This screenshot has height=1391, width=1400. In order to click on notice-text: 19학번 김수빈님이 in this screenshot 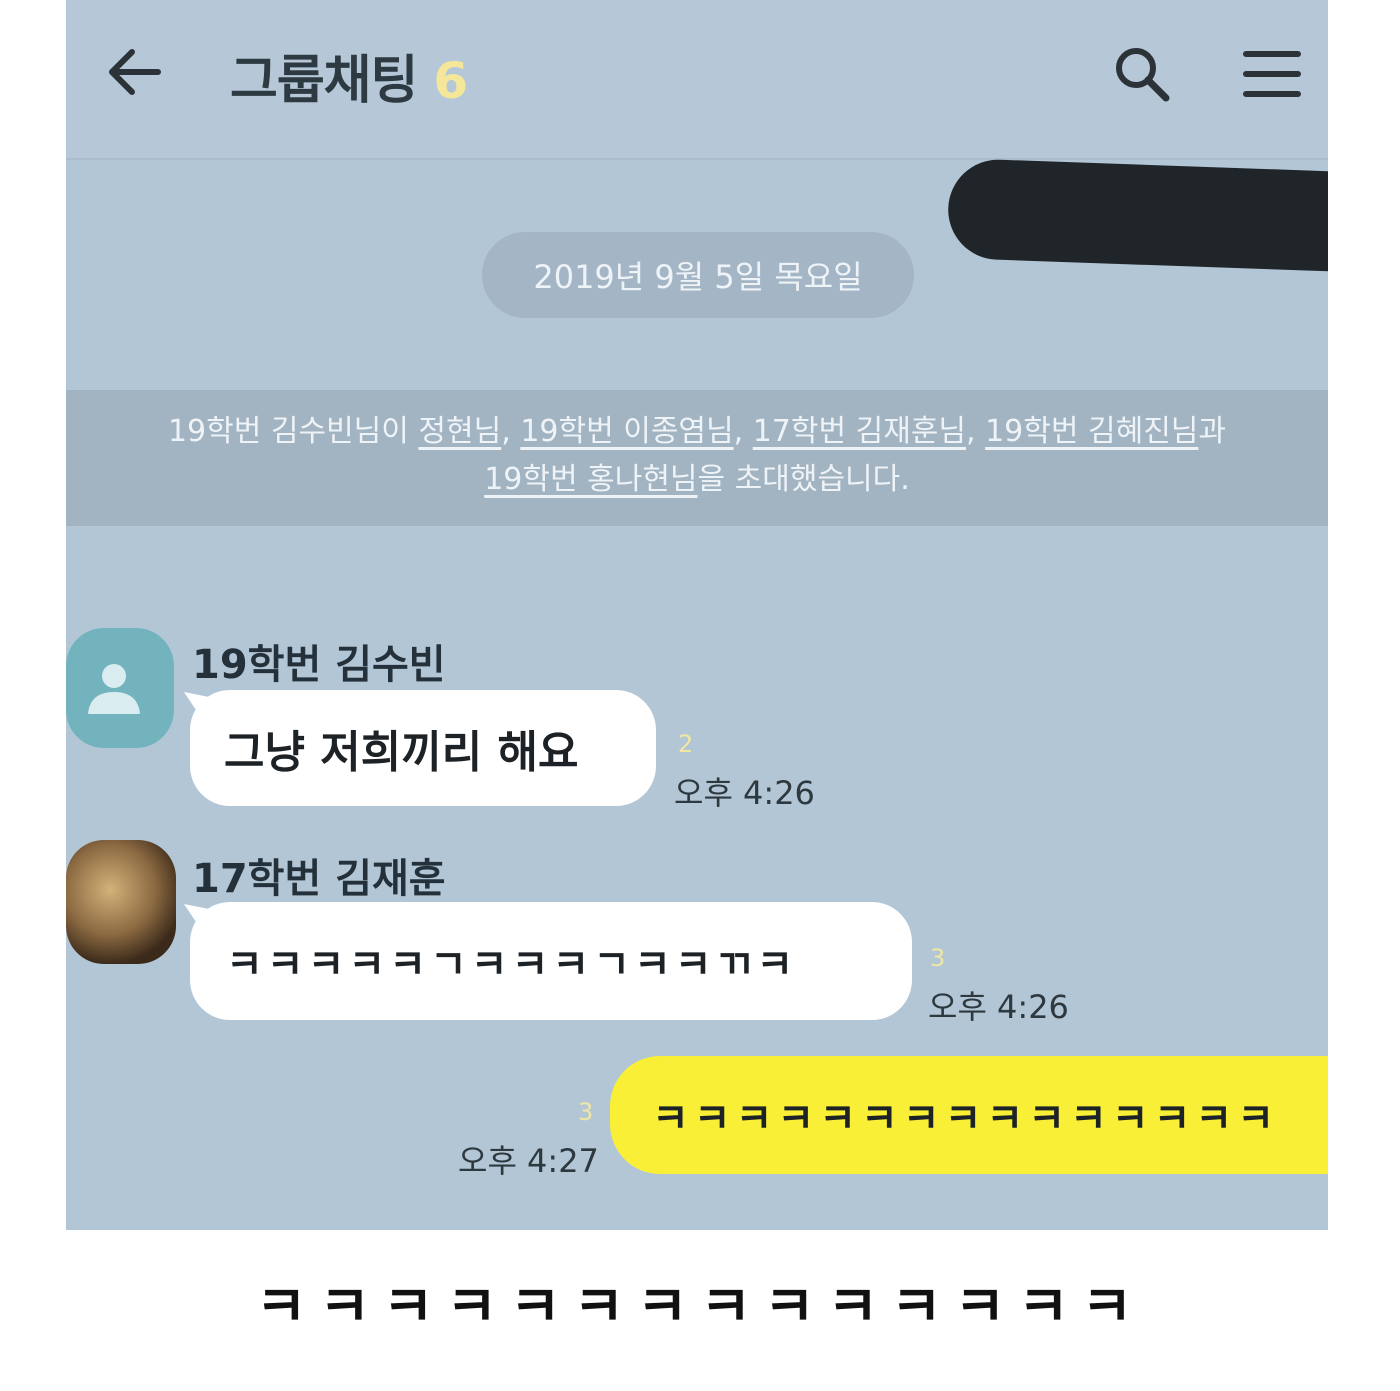, I will do `click(293, 431)`.